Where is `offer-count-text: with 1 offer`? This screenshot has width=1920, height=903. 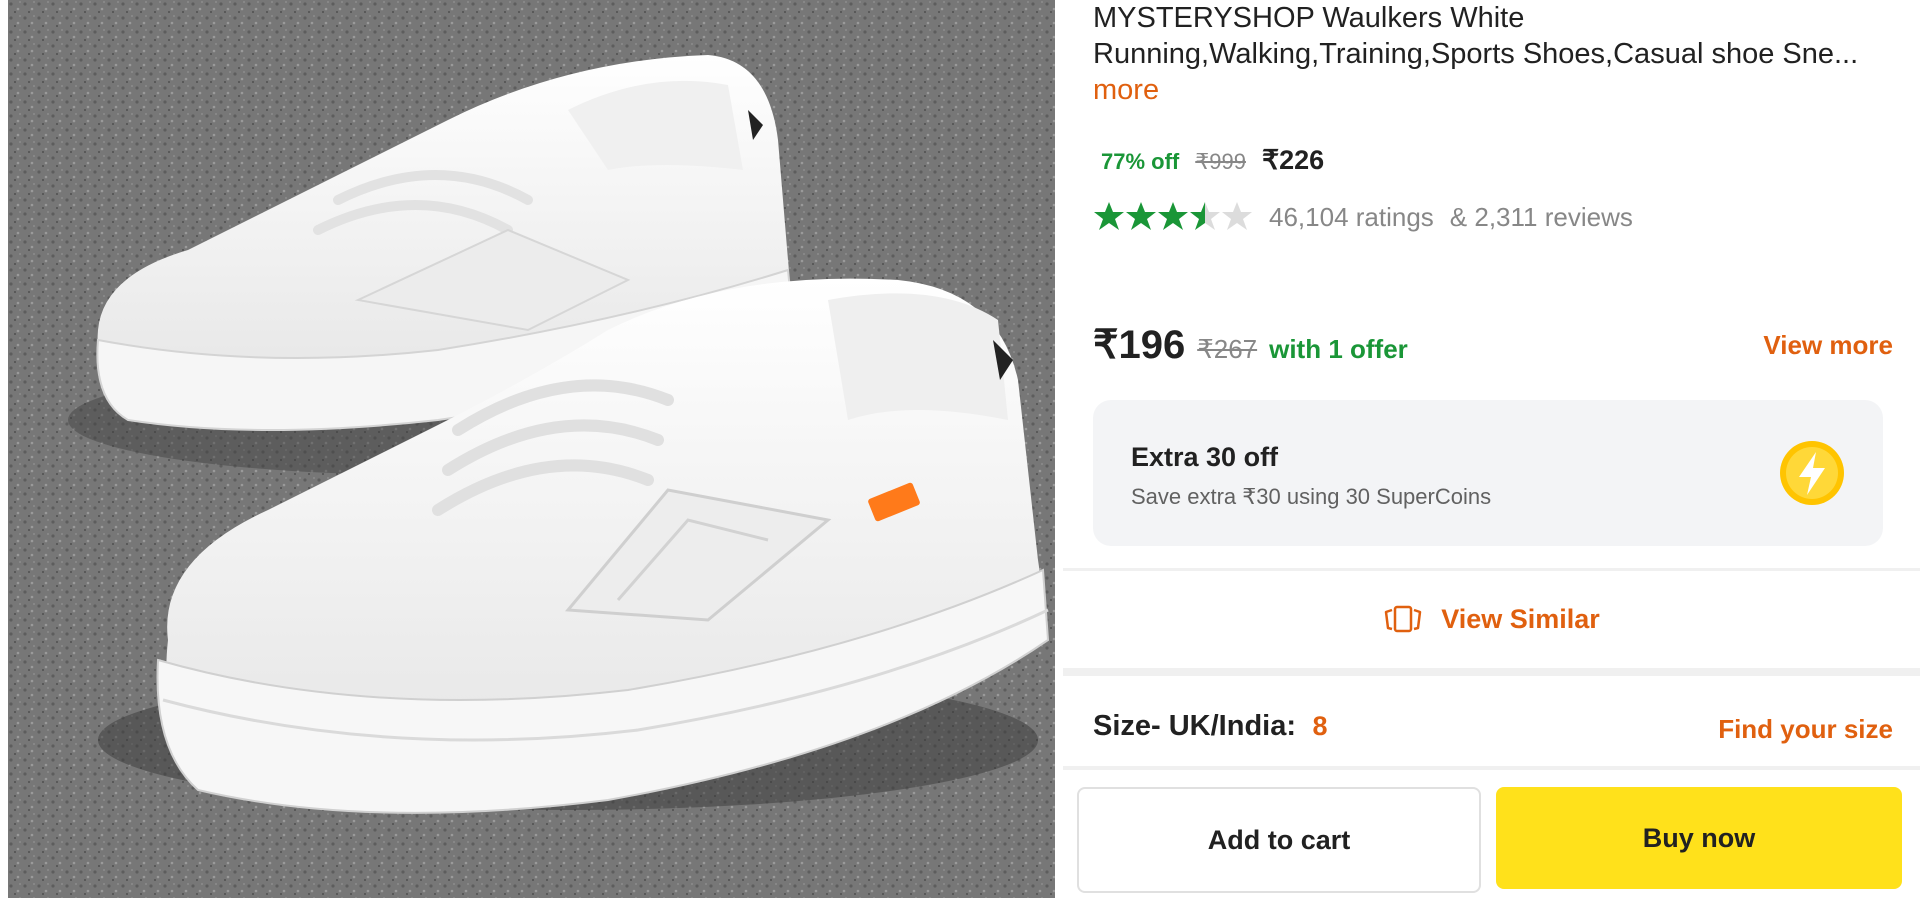
offer-count-text: with 1 offer is located at coordinates (1338, 349).